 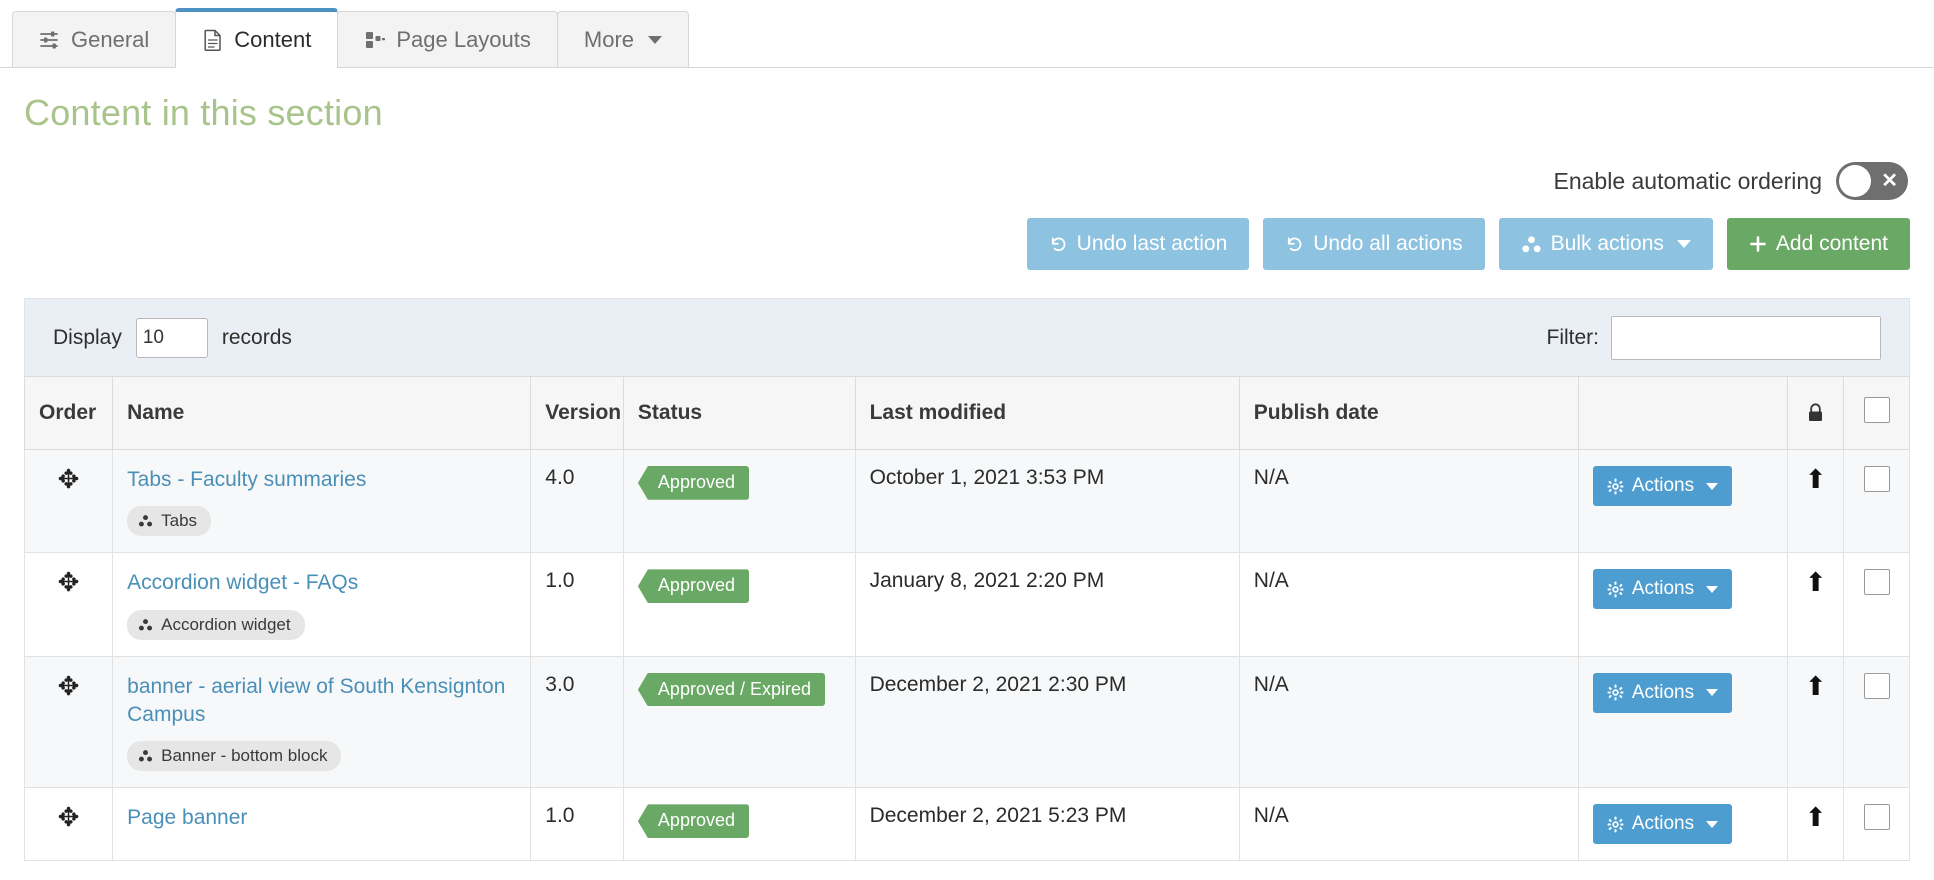 What do you see at coordinates (1831, 243) in the screenshot?
I see `add-content-label: Add content` at bounding box center [1831, 243].